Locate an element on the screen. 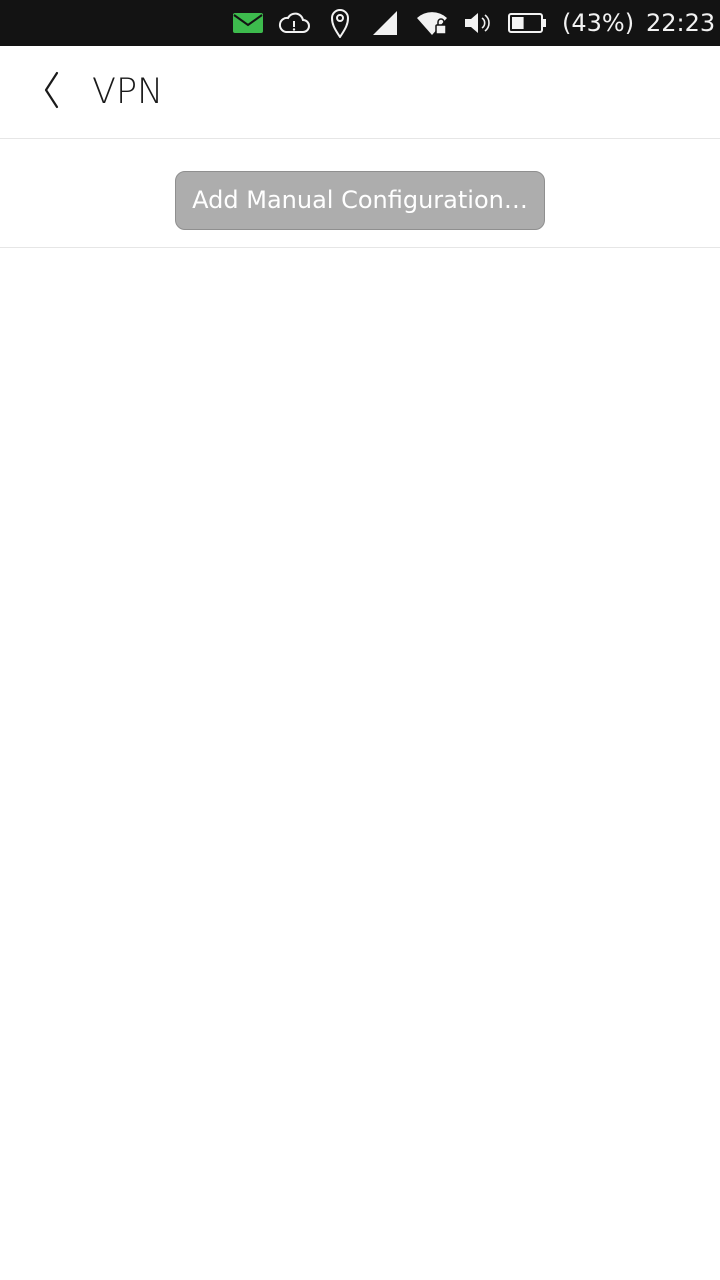  chevron-left-icon is located at coordinates (52, 92).